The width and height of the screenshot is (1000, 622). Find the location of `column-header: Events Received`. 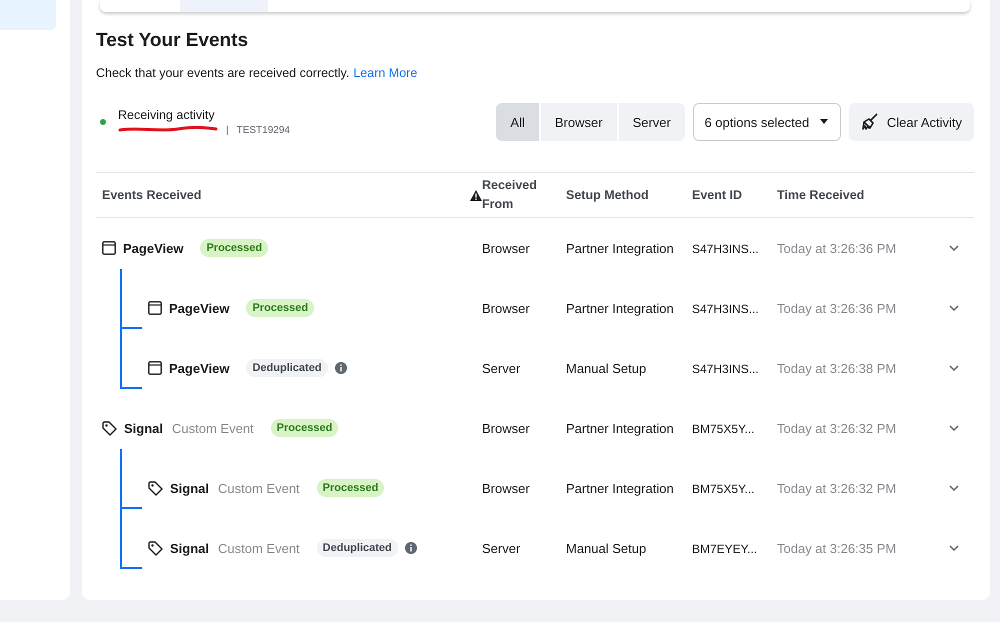

column-header: Events Received is located at coordinates (152, 195).